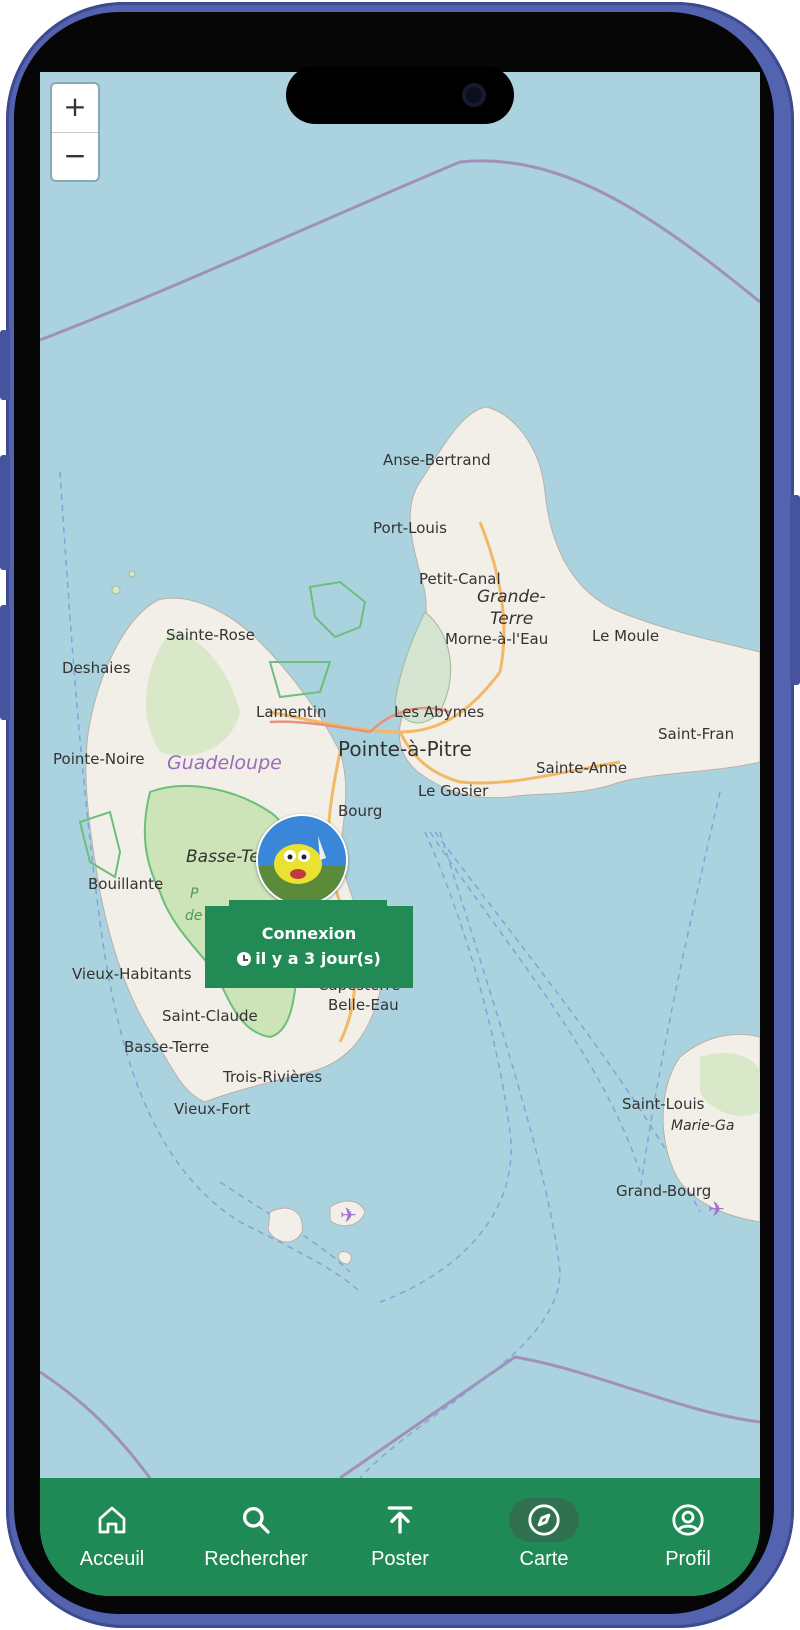 The image size is (800, 1630). Describe the element at coordinates (132, 974) in the screenshot. I see `map-label: Vieux-Habitants` at that location.